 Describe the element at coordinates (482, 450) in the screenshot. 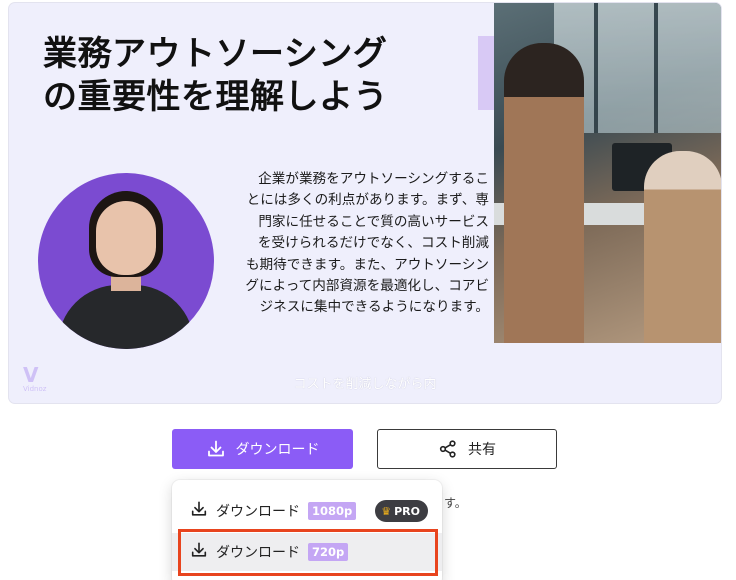

I see `share-button-label: 共有` at that location.